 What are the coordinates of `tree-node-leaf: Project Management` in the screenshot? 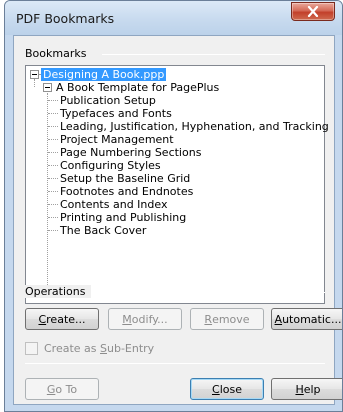 It's located at (117, 139).